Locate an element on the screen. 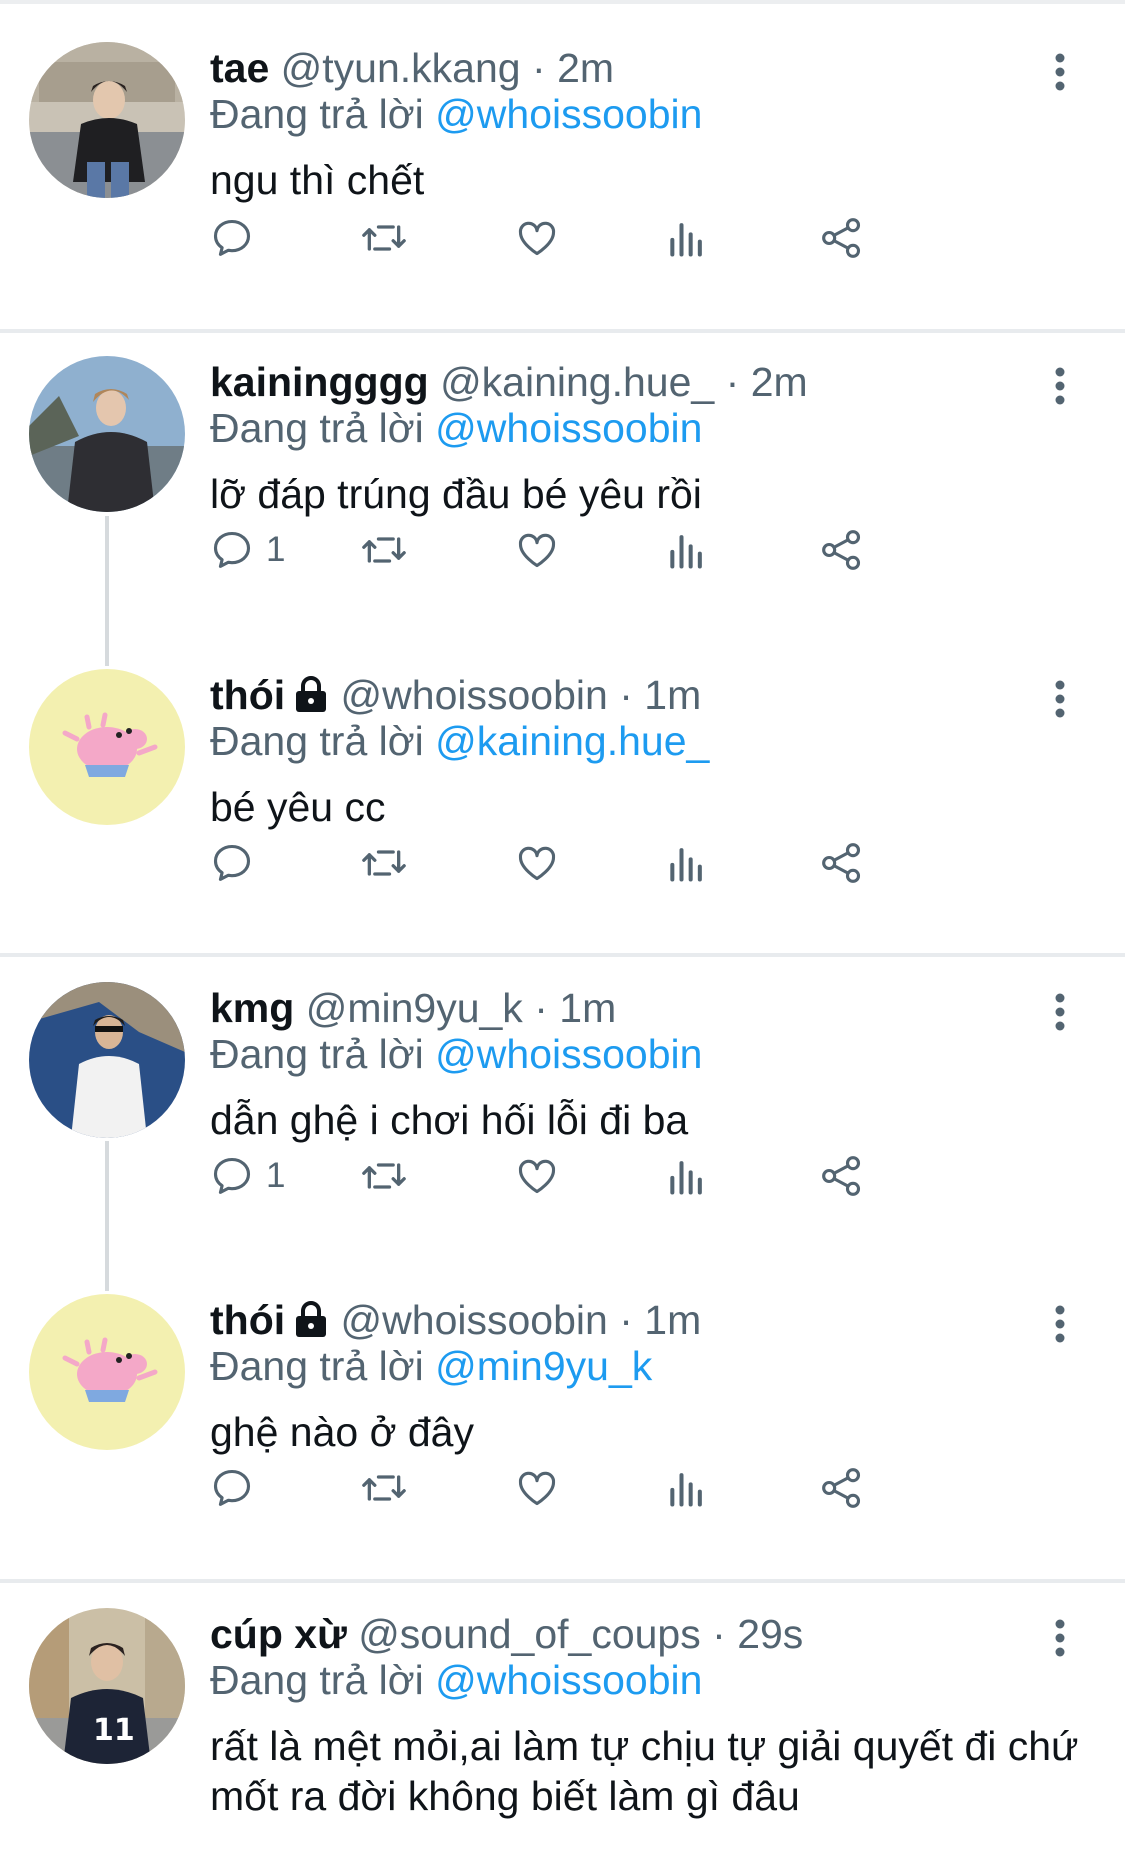 This screenshot has width=1125, height=1862. action-bar is located at coordinates (635, 863).